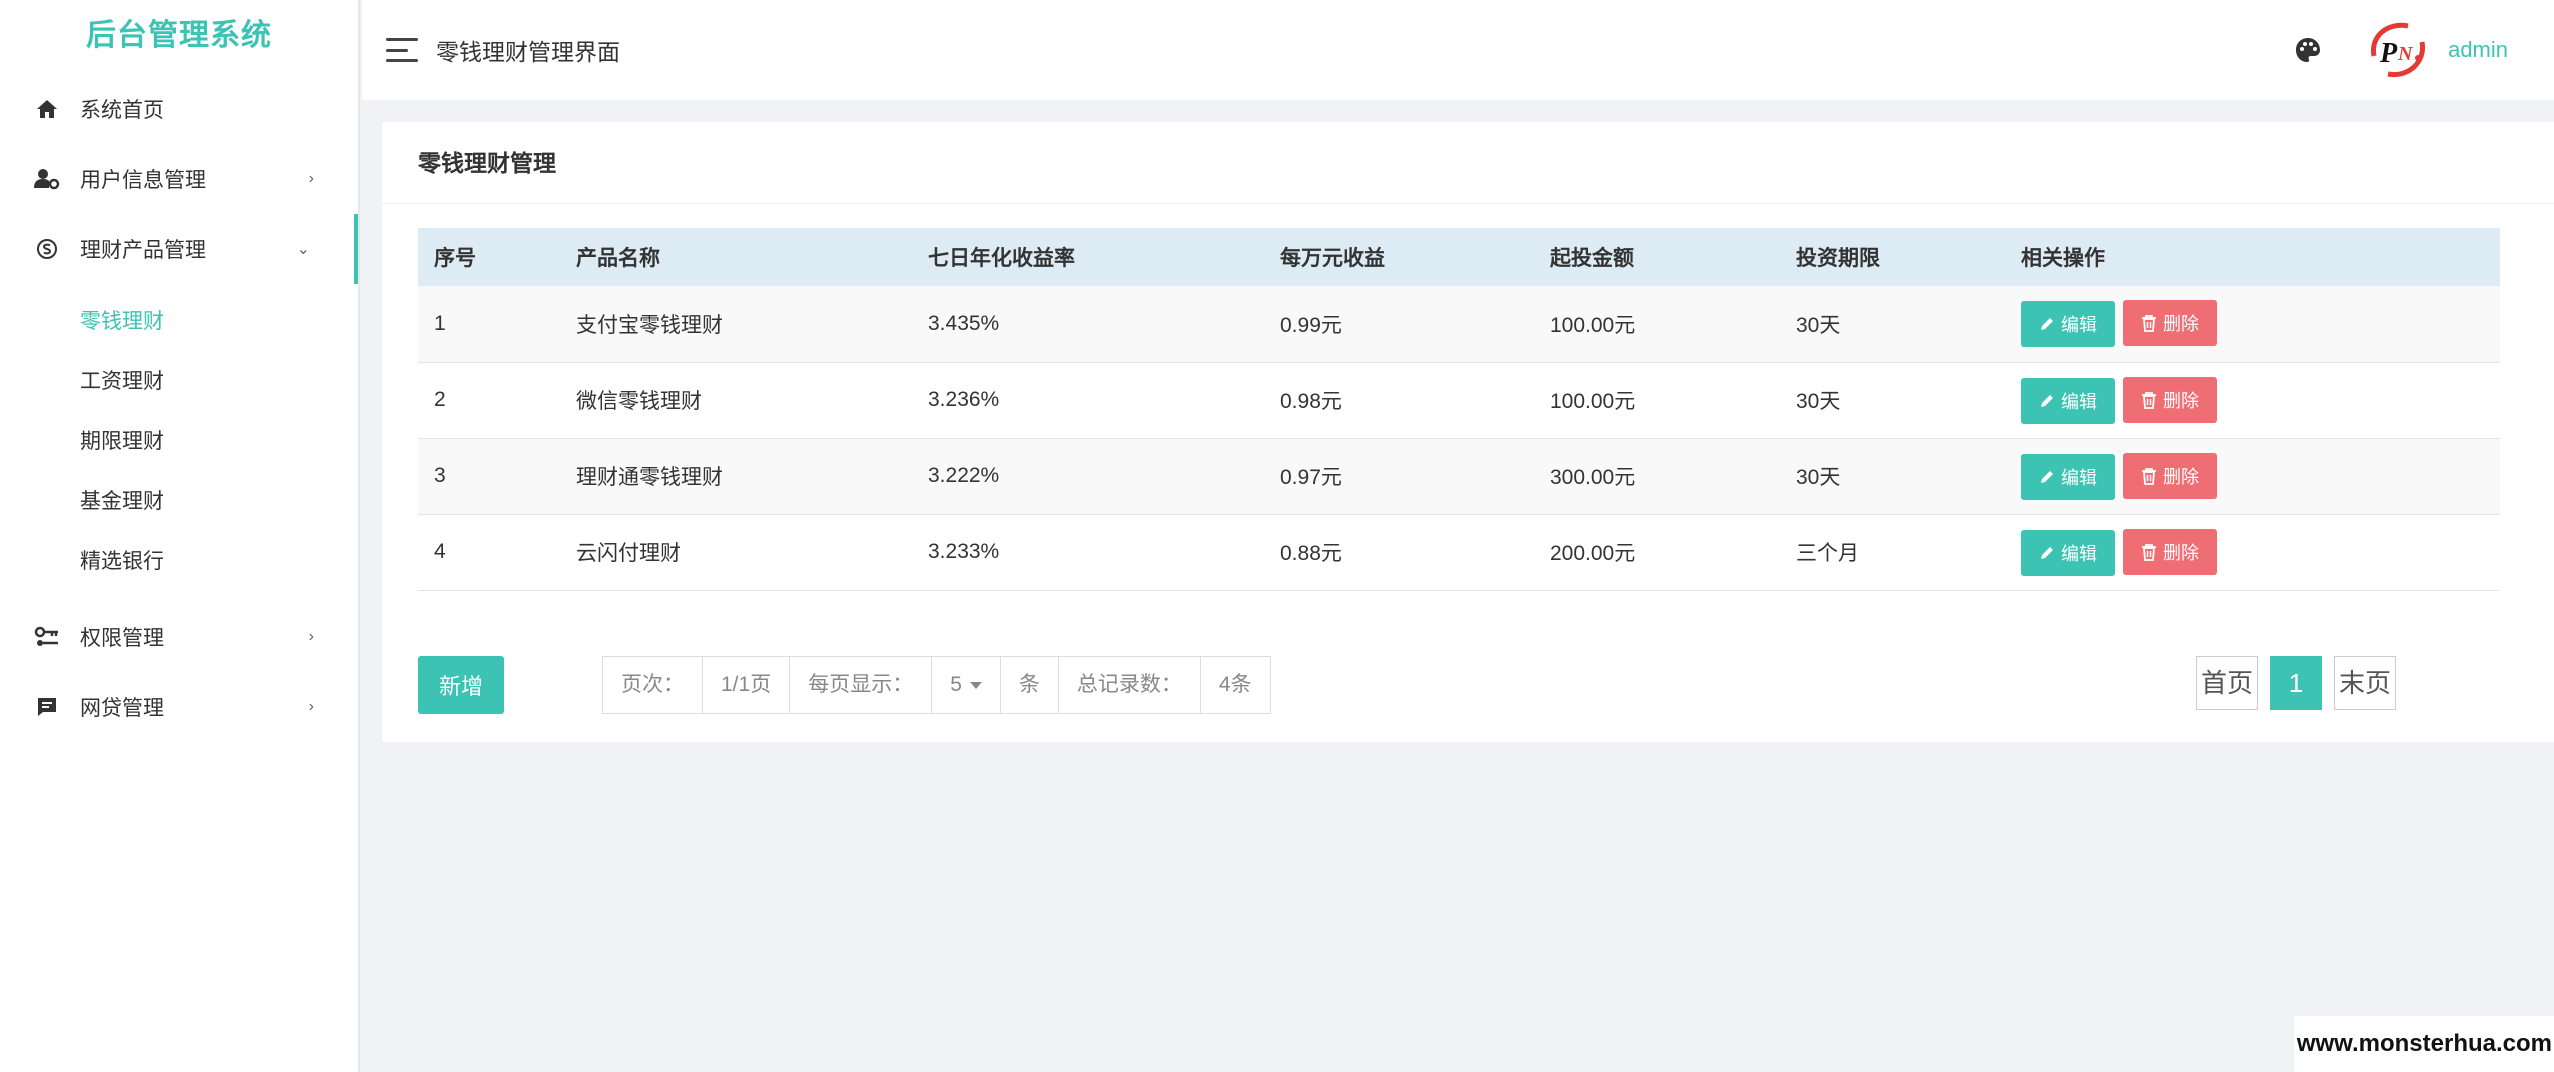 The height and width of the screenshot is (1072, 2554). I want to click on sidebar-item-label: 理财产品管理, so click(143, 250).